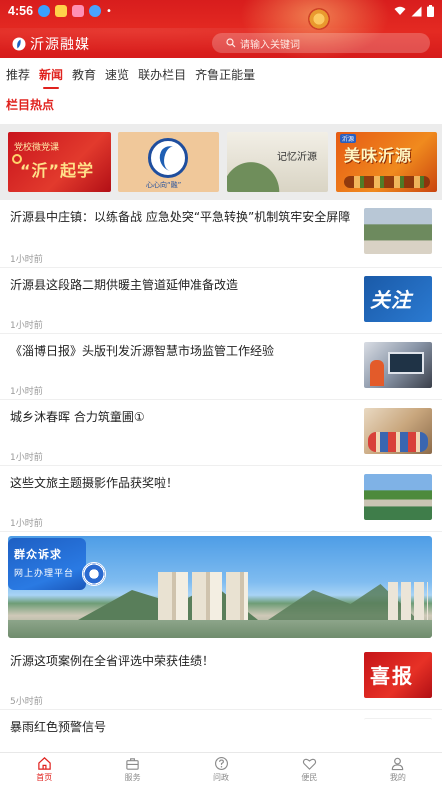  I want to click on promo-subtitle: 网上办理平台, so click(44, 574).